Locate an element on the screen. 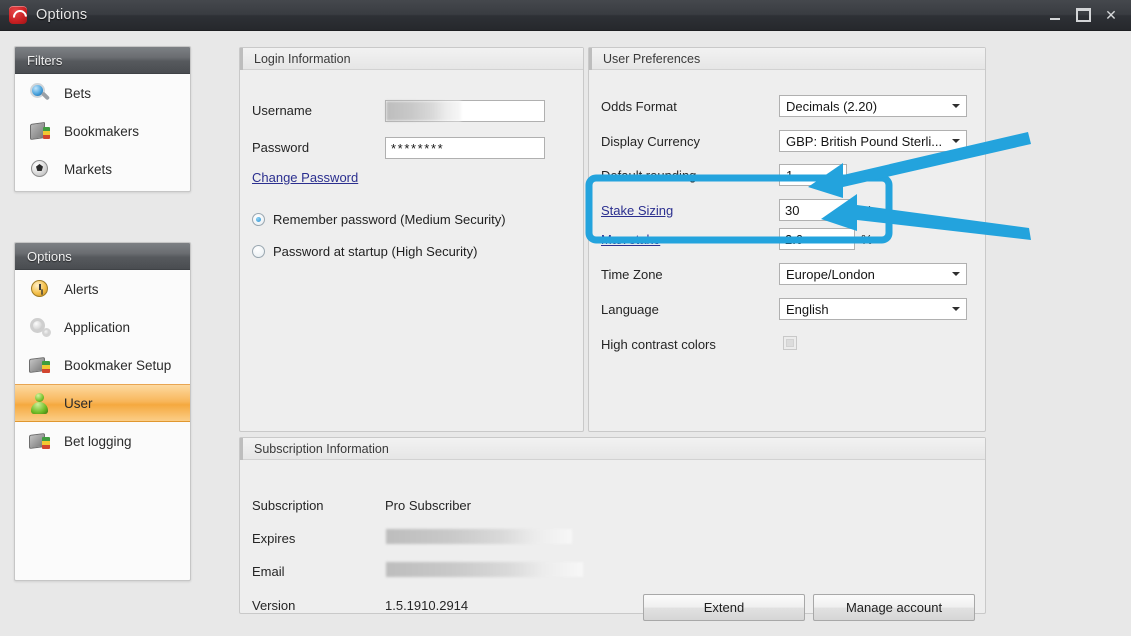 This screenshot has width=1131, height=636. stake-sizing-label: Stake Sizing is located at coordinates (637, 210).